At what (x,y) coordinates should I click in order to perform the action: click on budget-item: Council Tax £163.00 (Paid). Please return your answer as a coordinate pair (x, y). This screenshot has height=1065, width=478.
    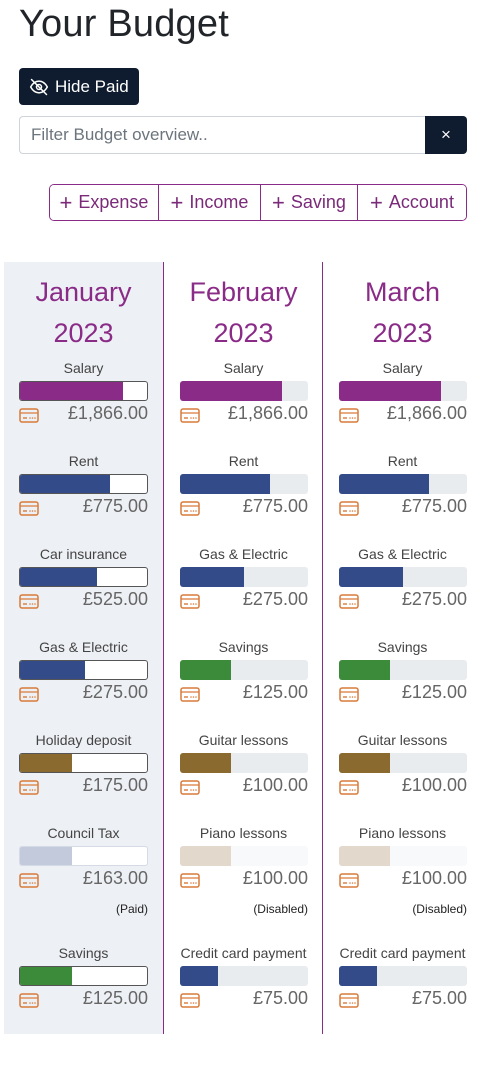
    Looking at the image, I should click on (83, 885).